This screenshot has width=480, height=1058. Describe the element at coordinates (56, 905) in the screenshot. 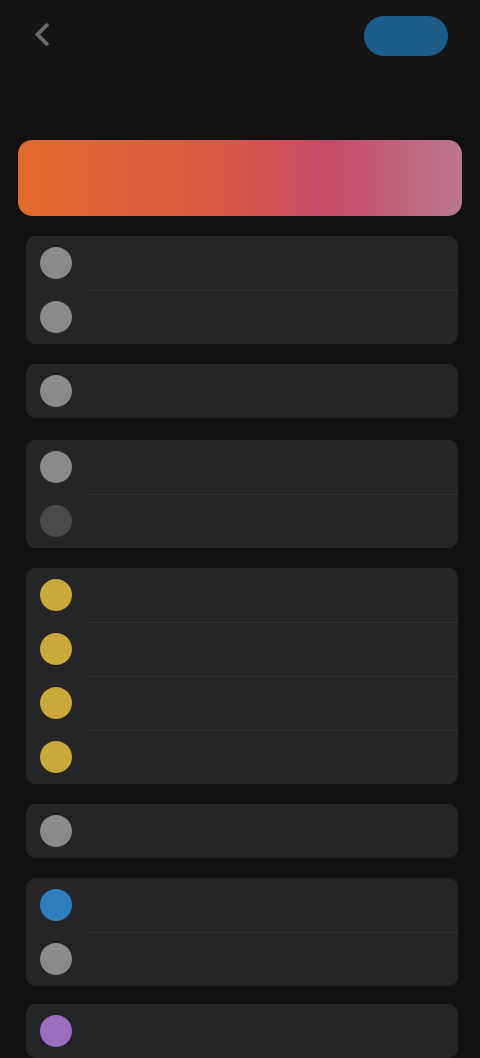

I see `blue-circle-icon` at that location.